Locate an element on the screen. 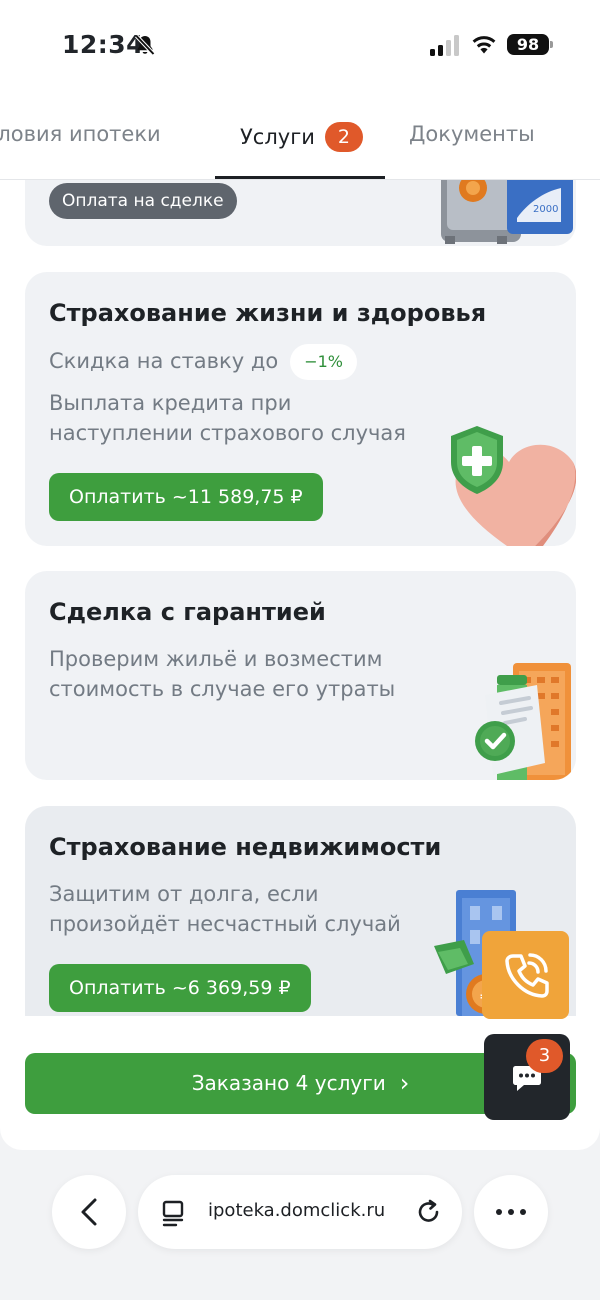 This screenshot has width=600, height=1300. tab-mortgage-terms: Условия ипотеки is located at coordinates (80, 134).